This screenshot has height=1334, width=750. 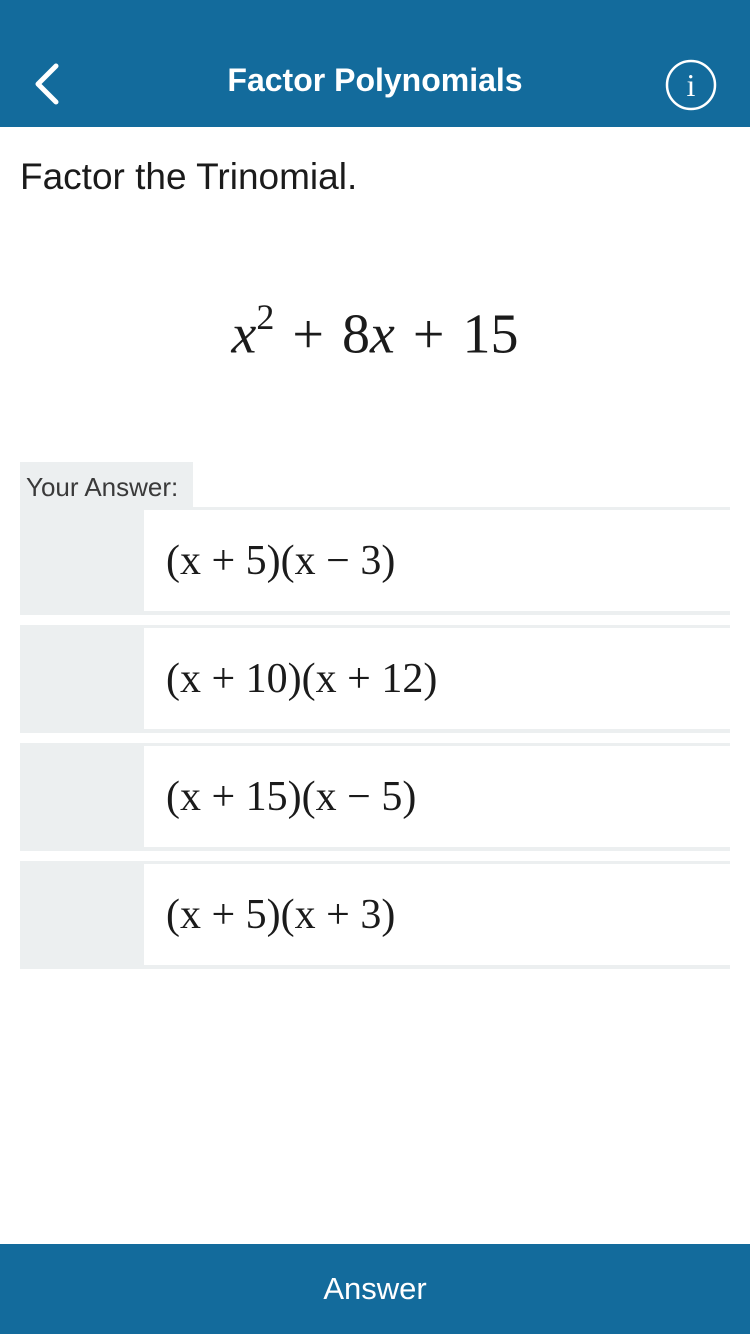 I want to click on info-button: i, so click(x=691, y=85).